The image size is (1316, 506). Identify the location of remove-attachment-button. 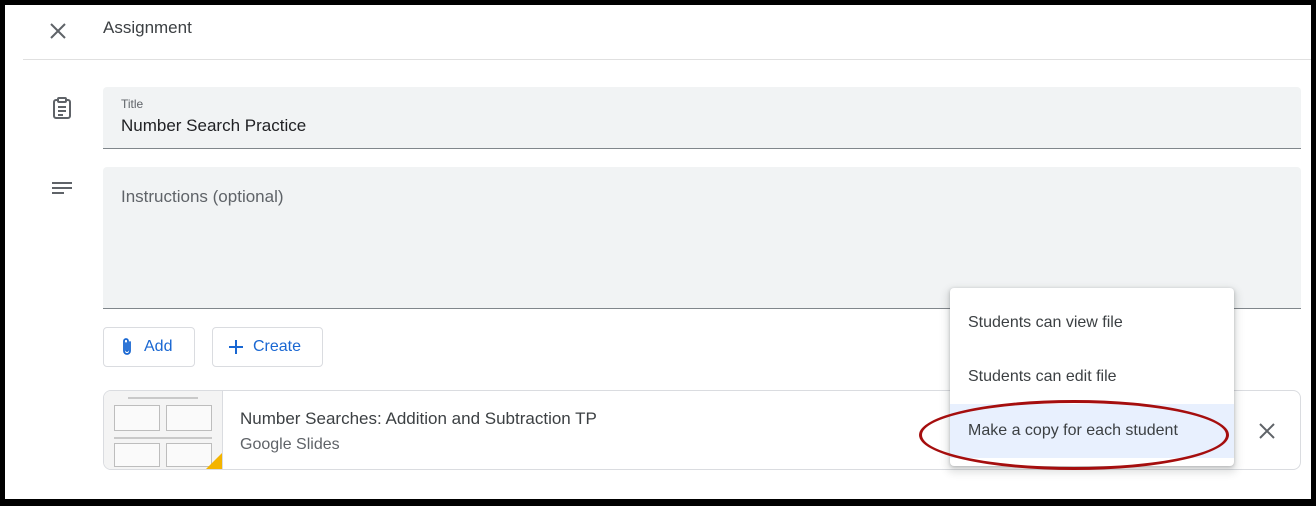
(1267, 431).